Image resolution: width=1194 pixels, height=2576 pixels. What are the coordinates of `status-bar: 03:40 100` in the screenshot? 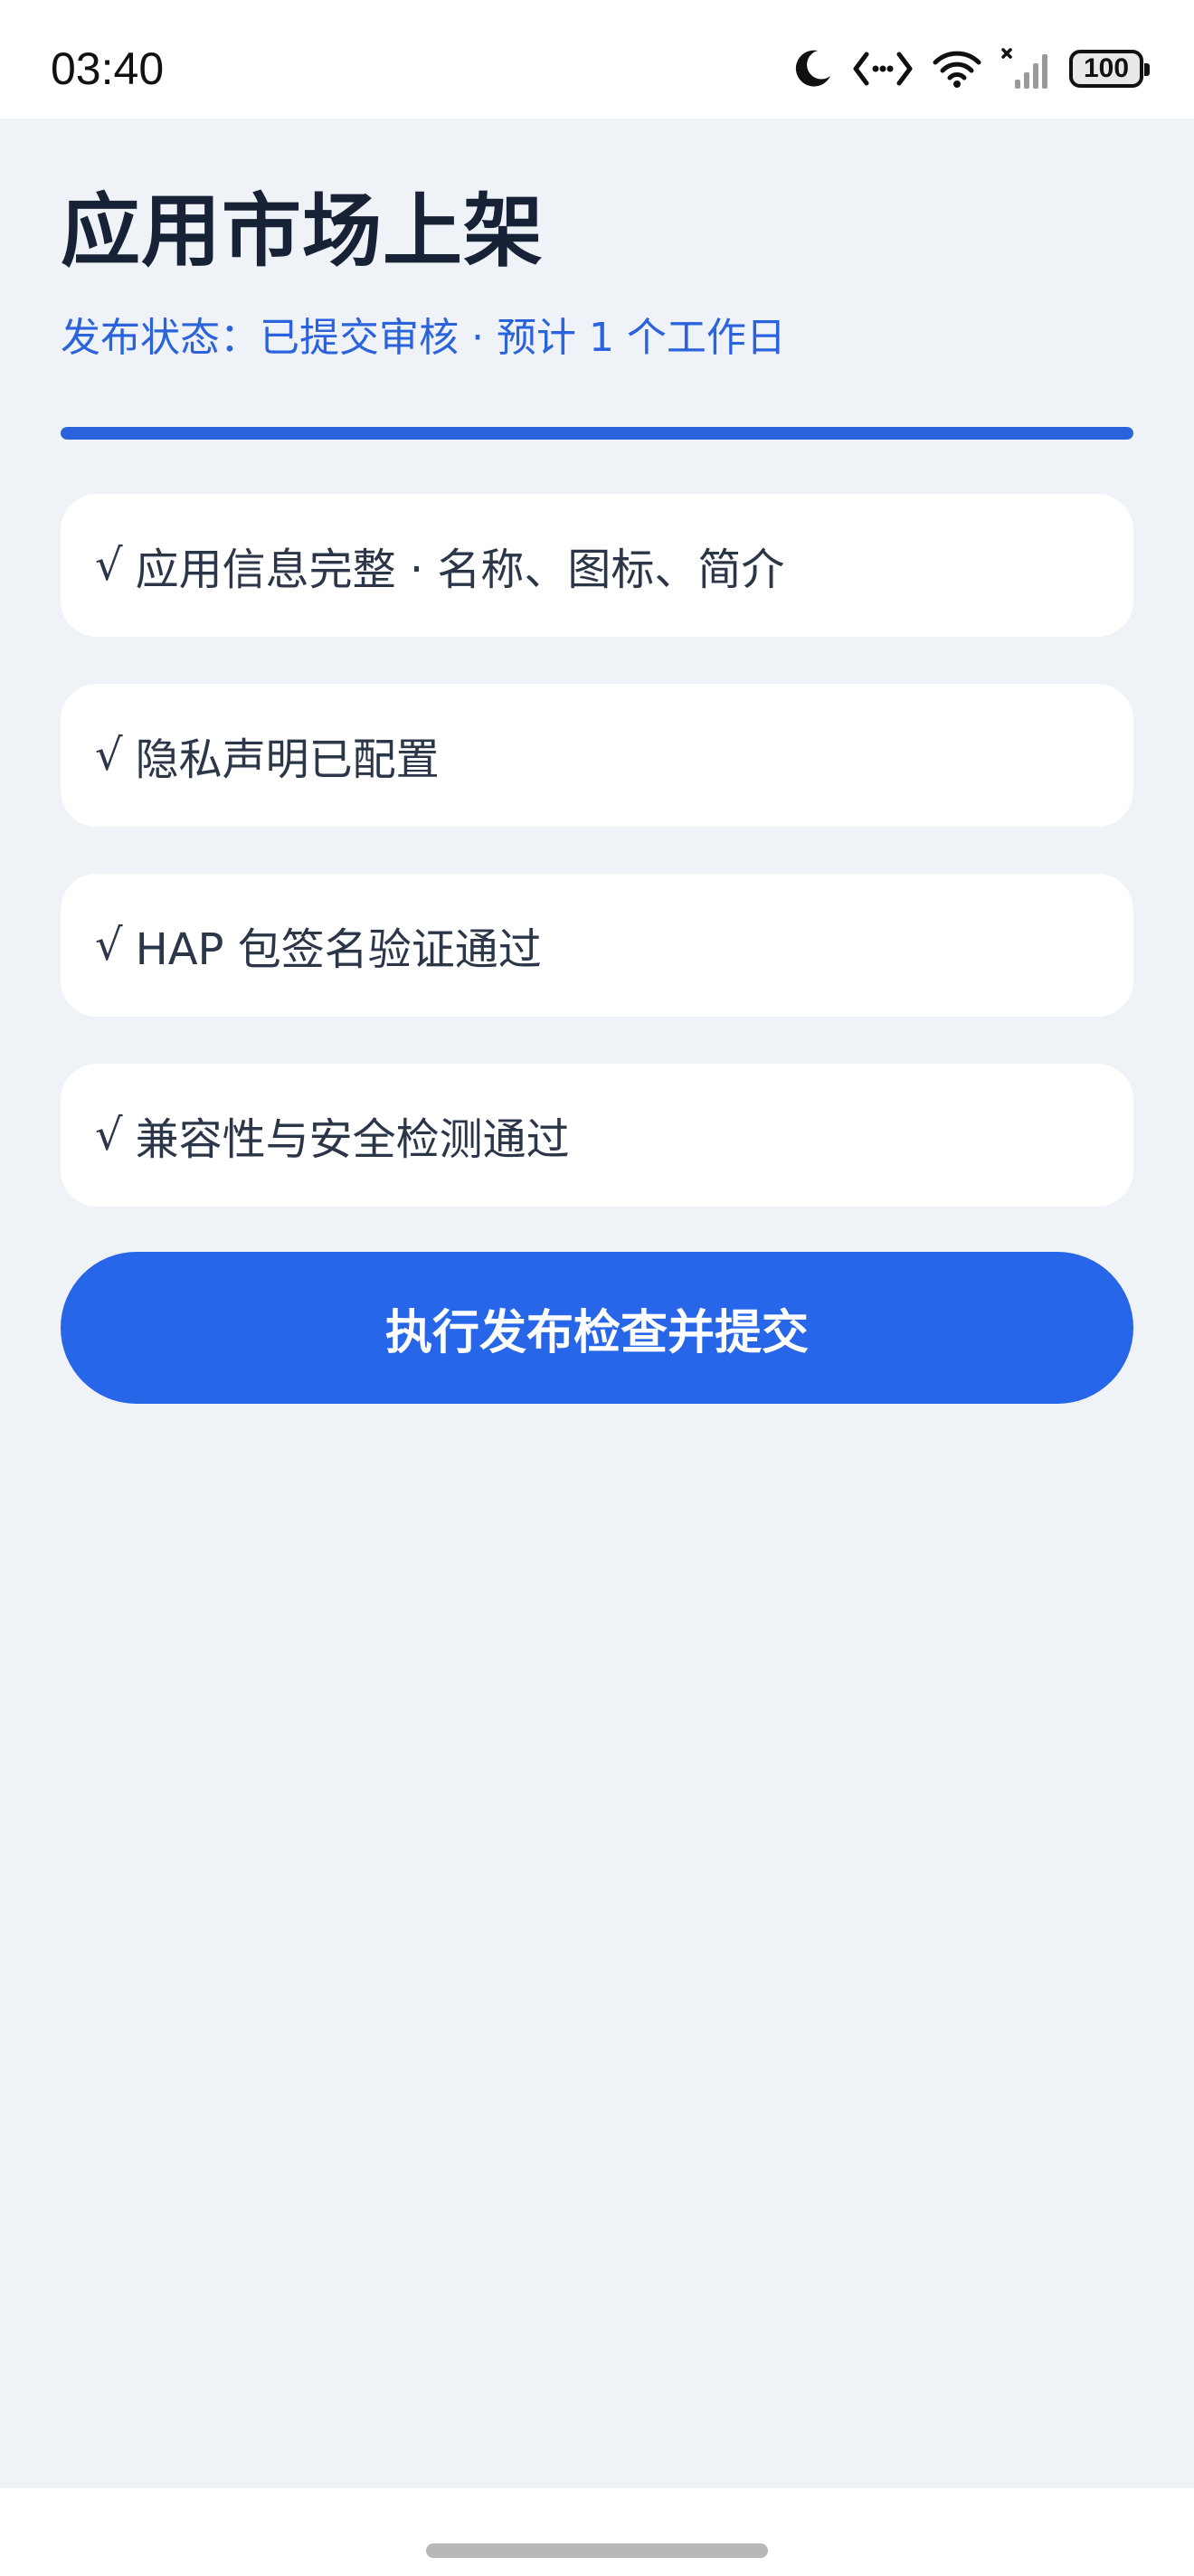 It's located at (597, 59).